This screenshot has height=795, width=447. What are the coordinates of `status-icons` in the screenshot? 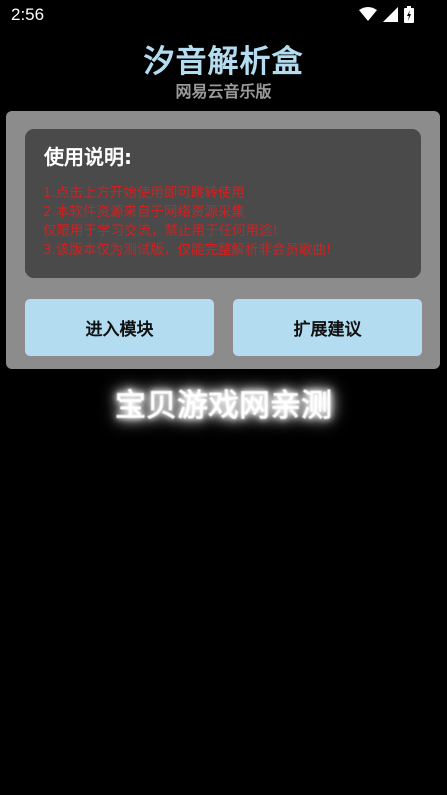 It's located at (386, 16).